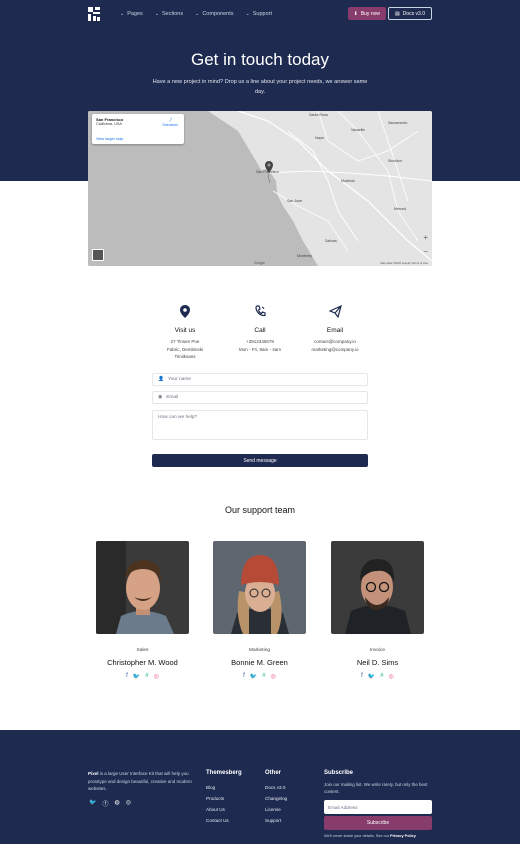 This screenshot has height=844, width=520. Describe the element at coordinates (276, 809) in the screenshot. I see `footer-link: License` at that location.